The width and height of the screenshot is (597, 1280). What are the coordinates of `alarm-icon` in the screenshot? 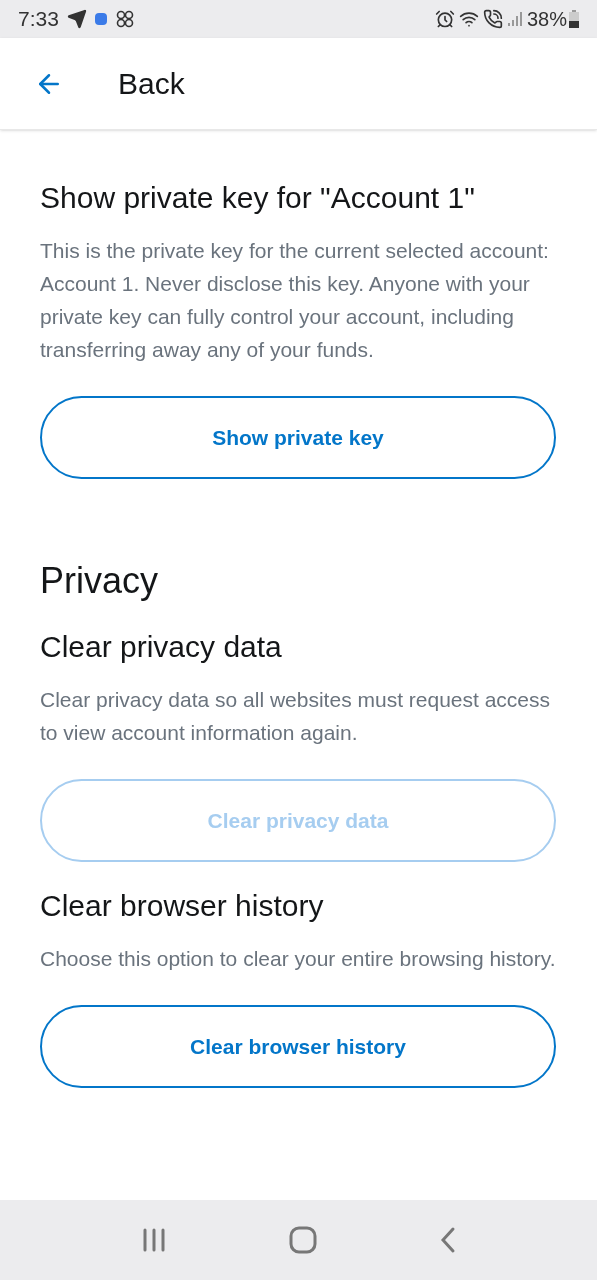 It's located at (444, 19).